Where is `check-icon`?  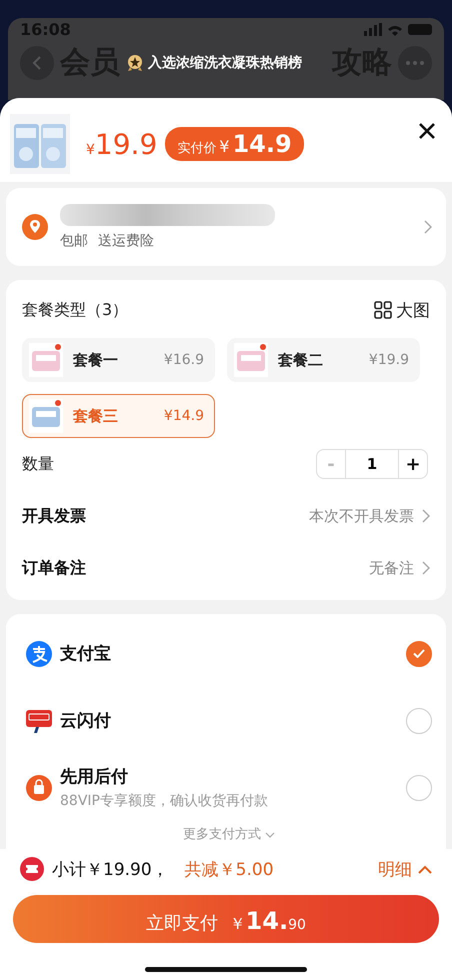
check-icon is located at coordinates (419, 653).